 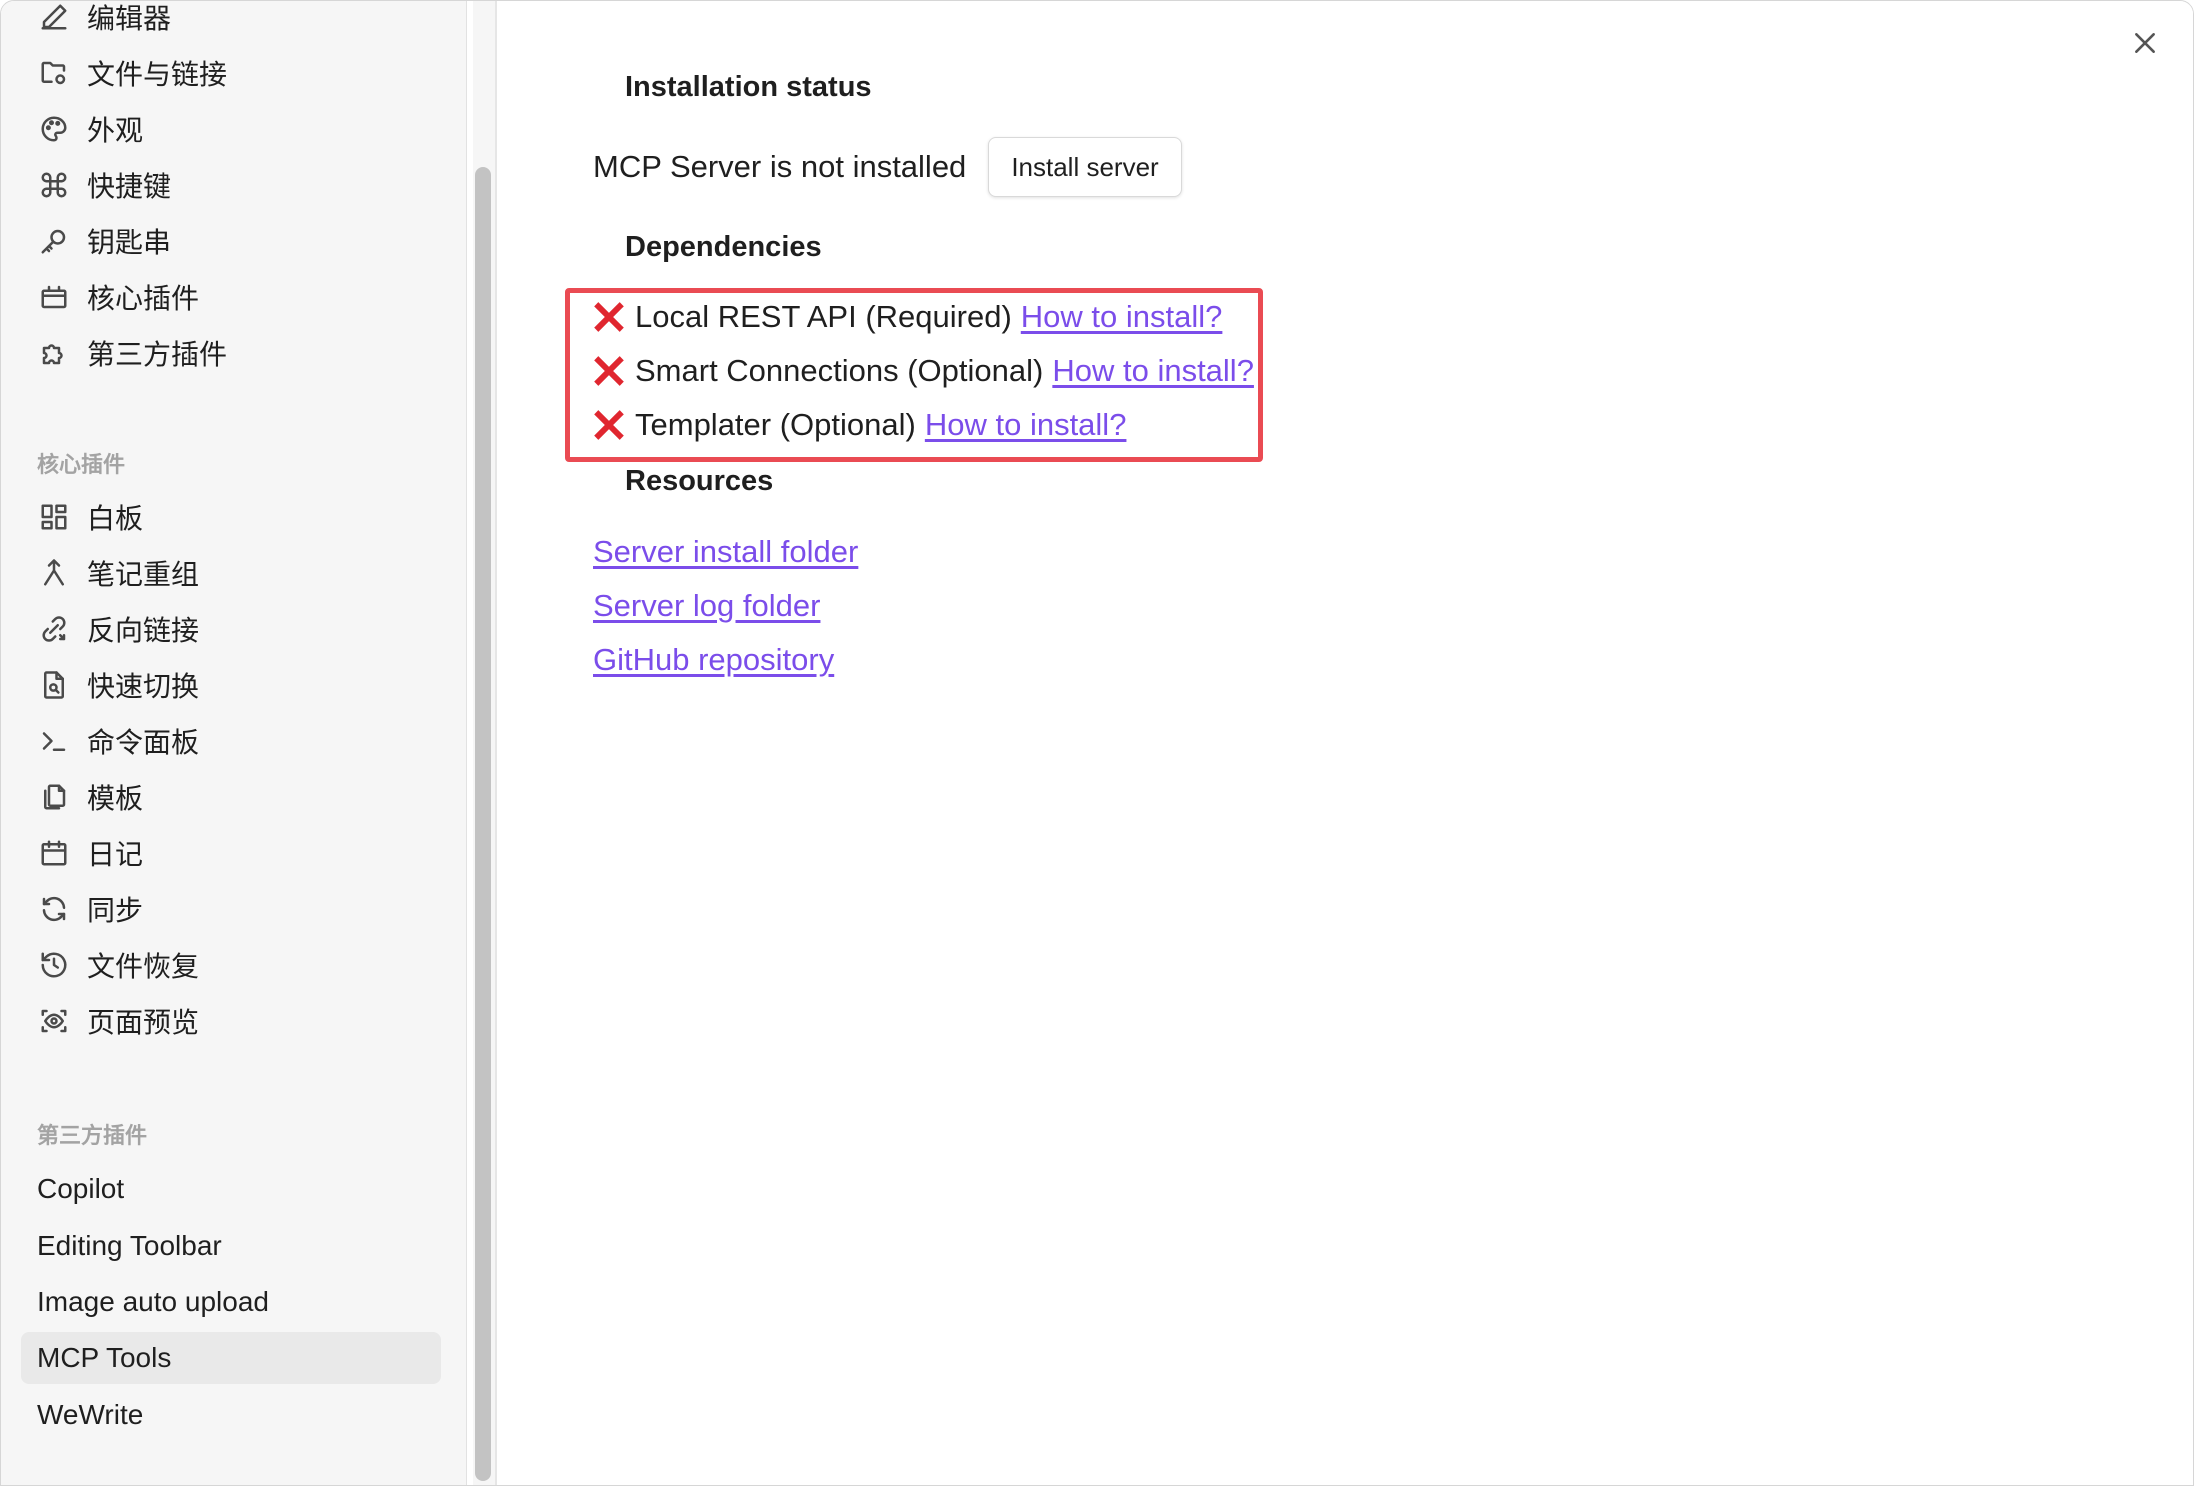 What do you see at coordinates (54, 797) in the screenshot?
I see `copy-icon` at bounding box center [54, 797].